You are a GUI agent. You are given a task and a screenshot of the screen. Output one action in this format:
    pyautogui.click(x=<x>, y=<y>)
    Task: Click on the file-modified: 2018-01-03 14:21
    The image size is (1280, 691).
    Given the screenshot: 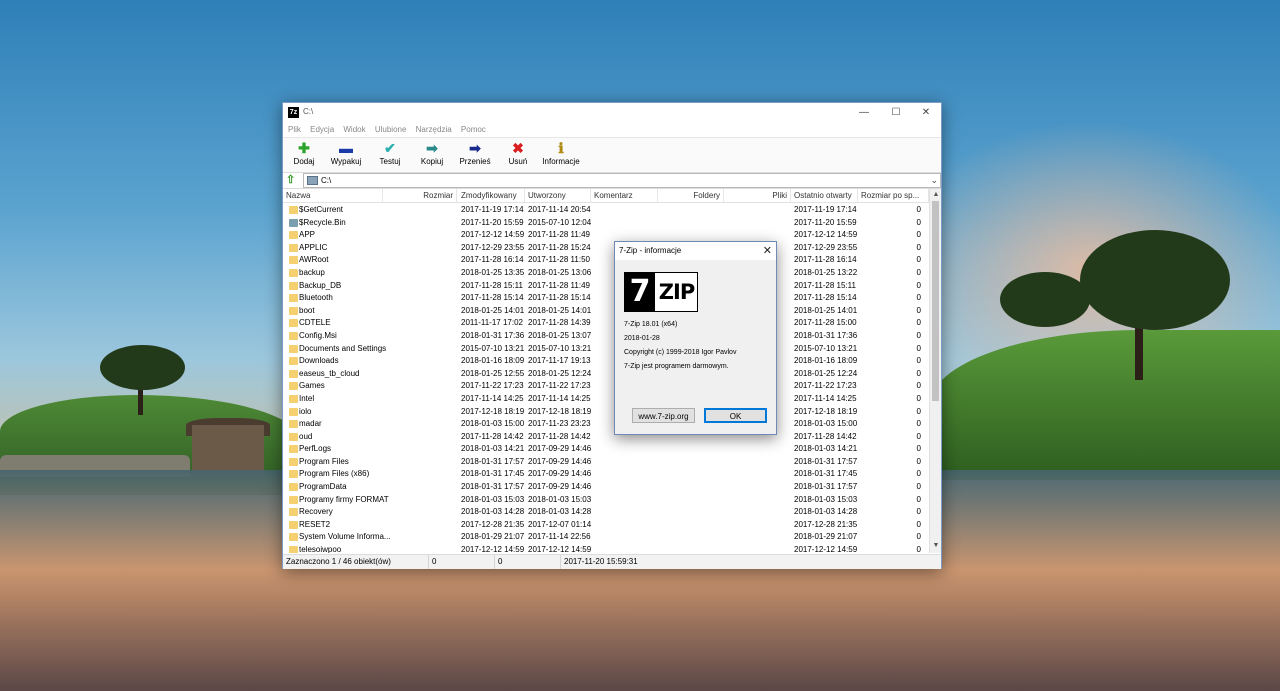 What is the action you would take?
    pyautogui.click(x=493, y=449)
    